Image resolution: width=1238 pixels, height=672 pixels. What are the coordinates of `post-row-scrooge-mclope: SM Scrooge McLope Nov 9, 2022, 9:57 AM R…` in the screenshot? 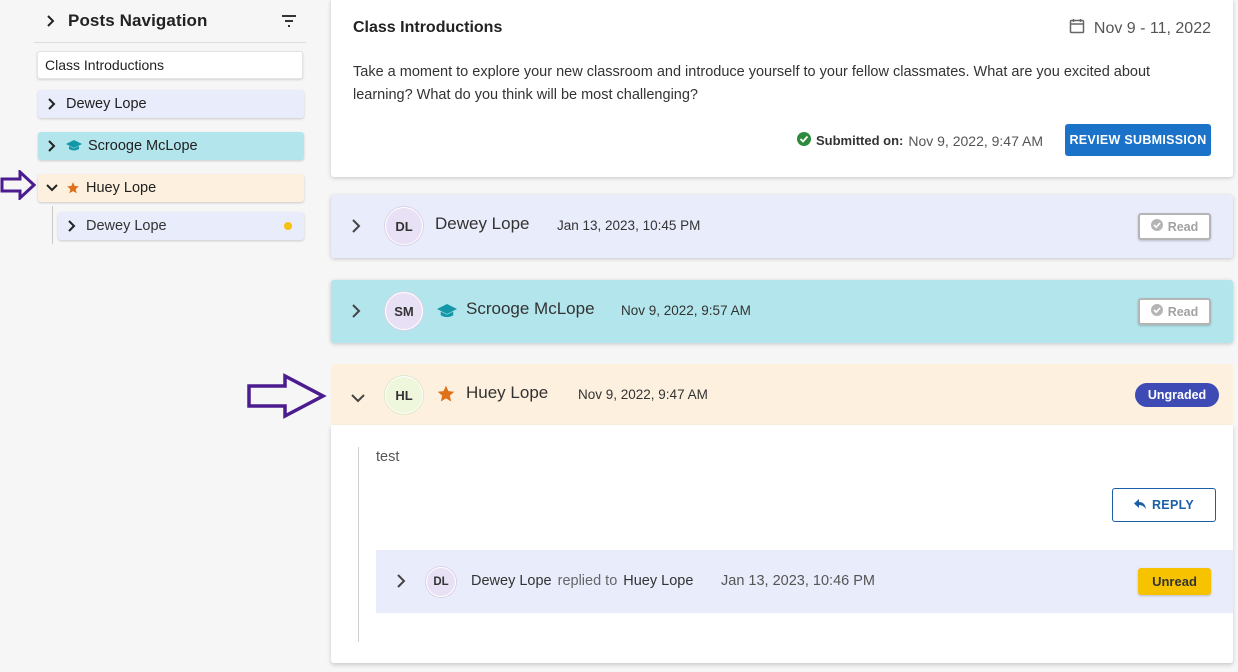 It's located at (782, 311).